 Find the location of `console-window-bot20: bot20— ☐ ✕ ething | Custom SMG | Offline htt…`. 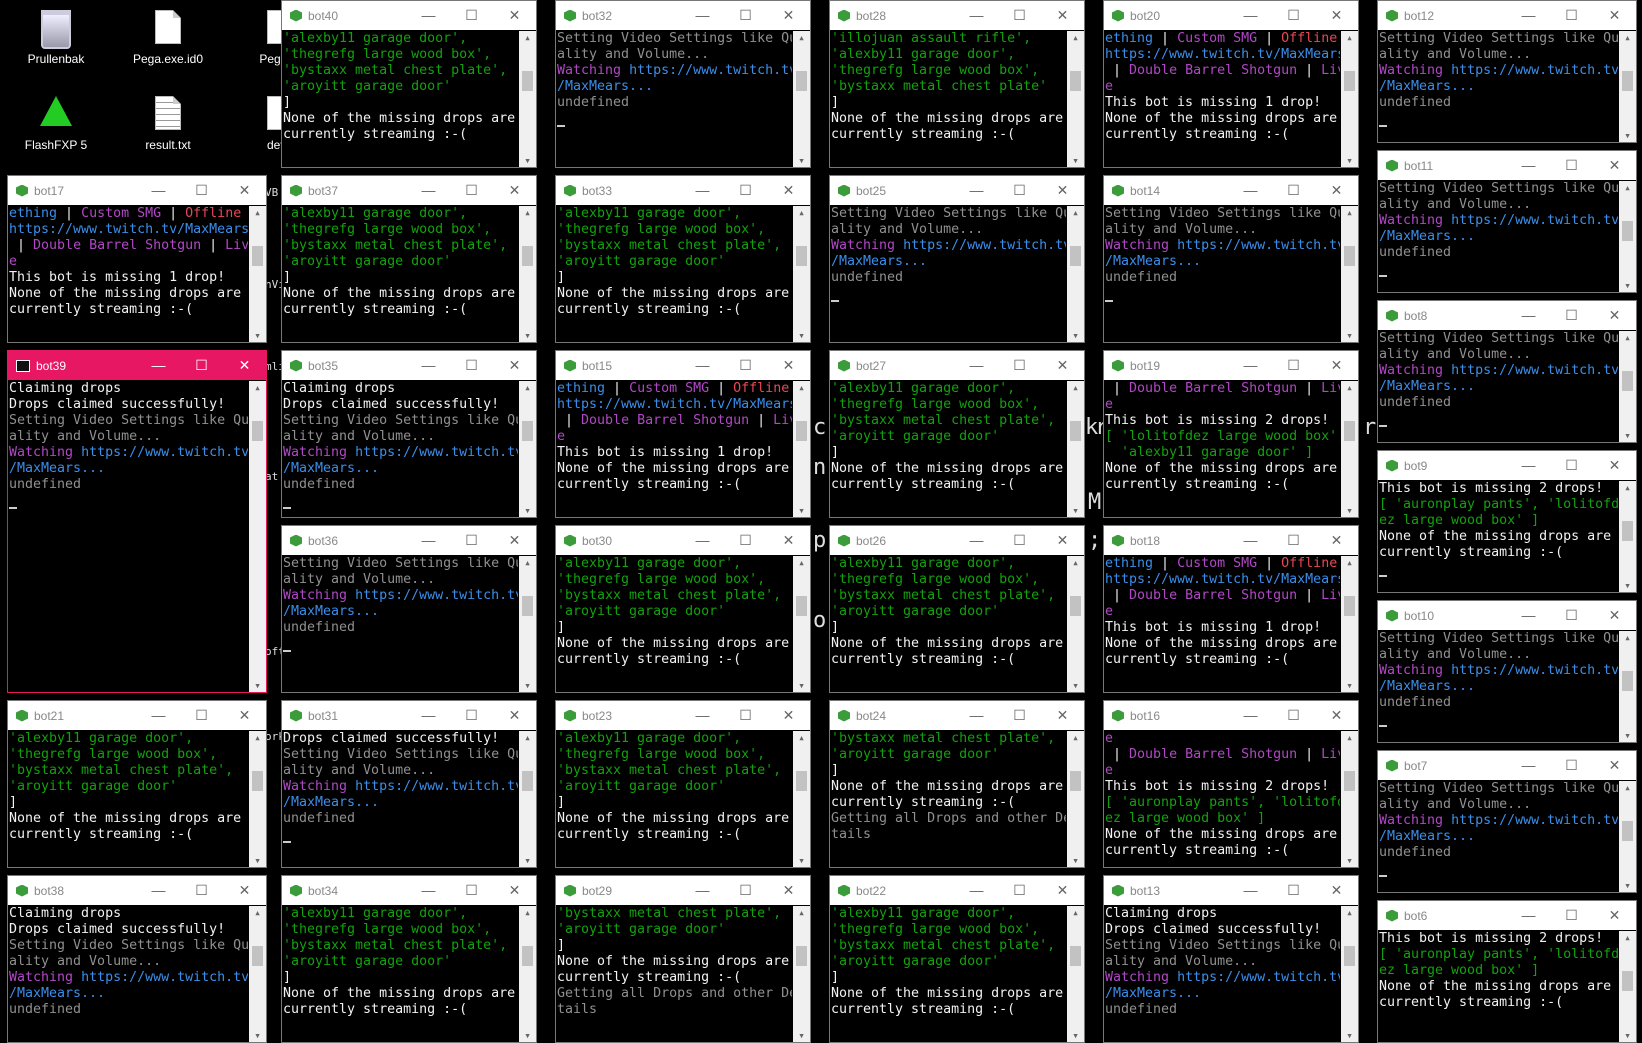

console-window-bot20: bot20— ☐ ✕ ething | Custom SMG | Offline htt… is located at coordinates (1231, 84).